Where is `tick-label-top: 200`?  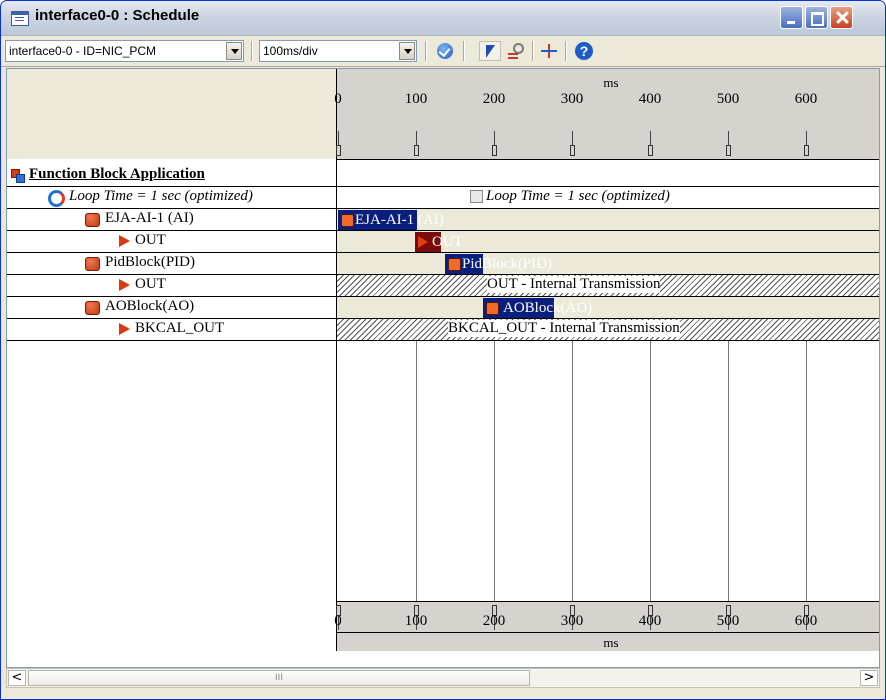
tick-label-top: 200 is located at coordinates (494, 99).